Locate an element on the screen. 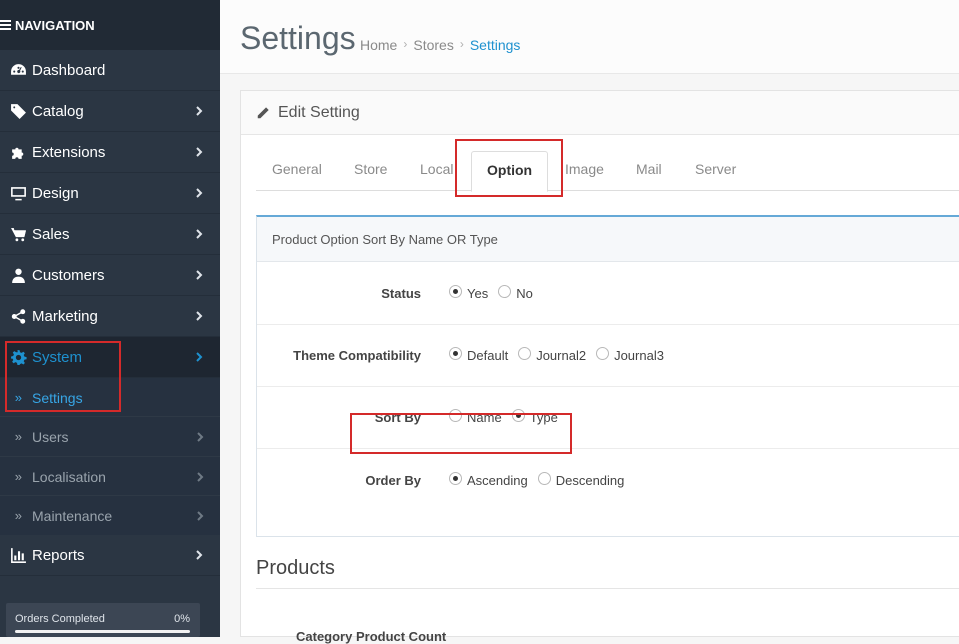 The height and width of the screenshot is (644, 959). submenu-item-label: Users is located at coordinates (50, 436).